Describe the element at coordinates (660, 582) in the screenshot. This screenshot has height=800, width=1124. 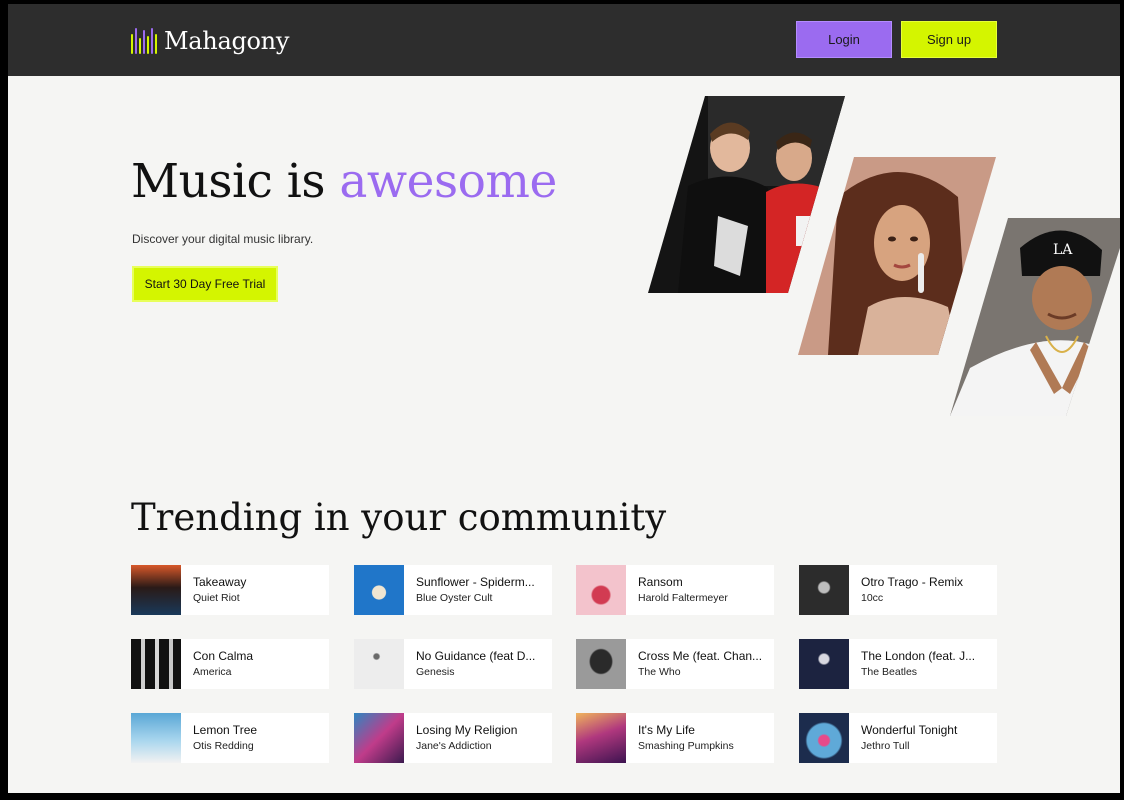
I see `track-title: Ransom` at that location.